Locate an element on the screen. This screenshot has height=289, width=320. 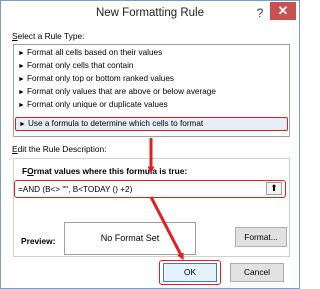
rule-type-item-label: Format only cells that contain is located at coordinates (80, 65).